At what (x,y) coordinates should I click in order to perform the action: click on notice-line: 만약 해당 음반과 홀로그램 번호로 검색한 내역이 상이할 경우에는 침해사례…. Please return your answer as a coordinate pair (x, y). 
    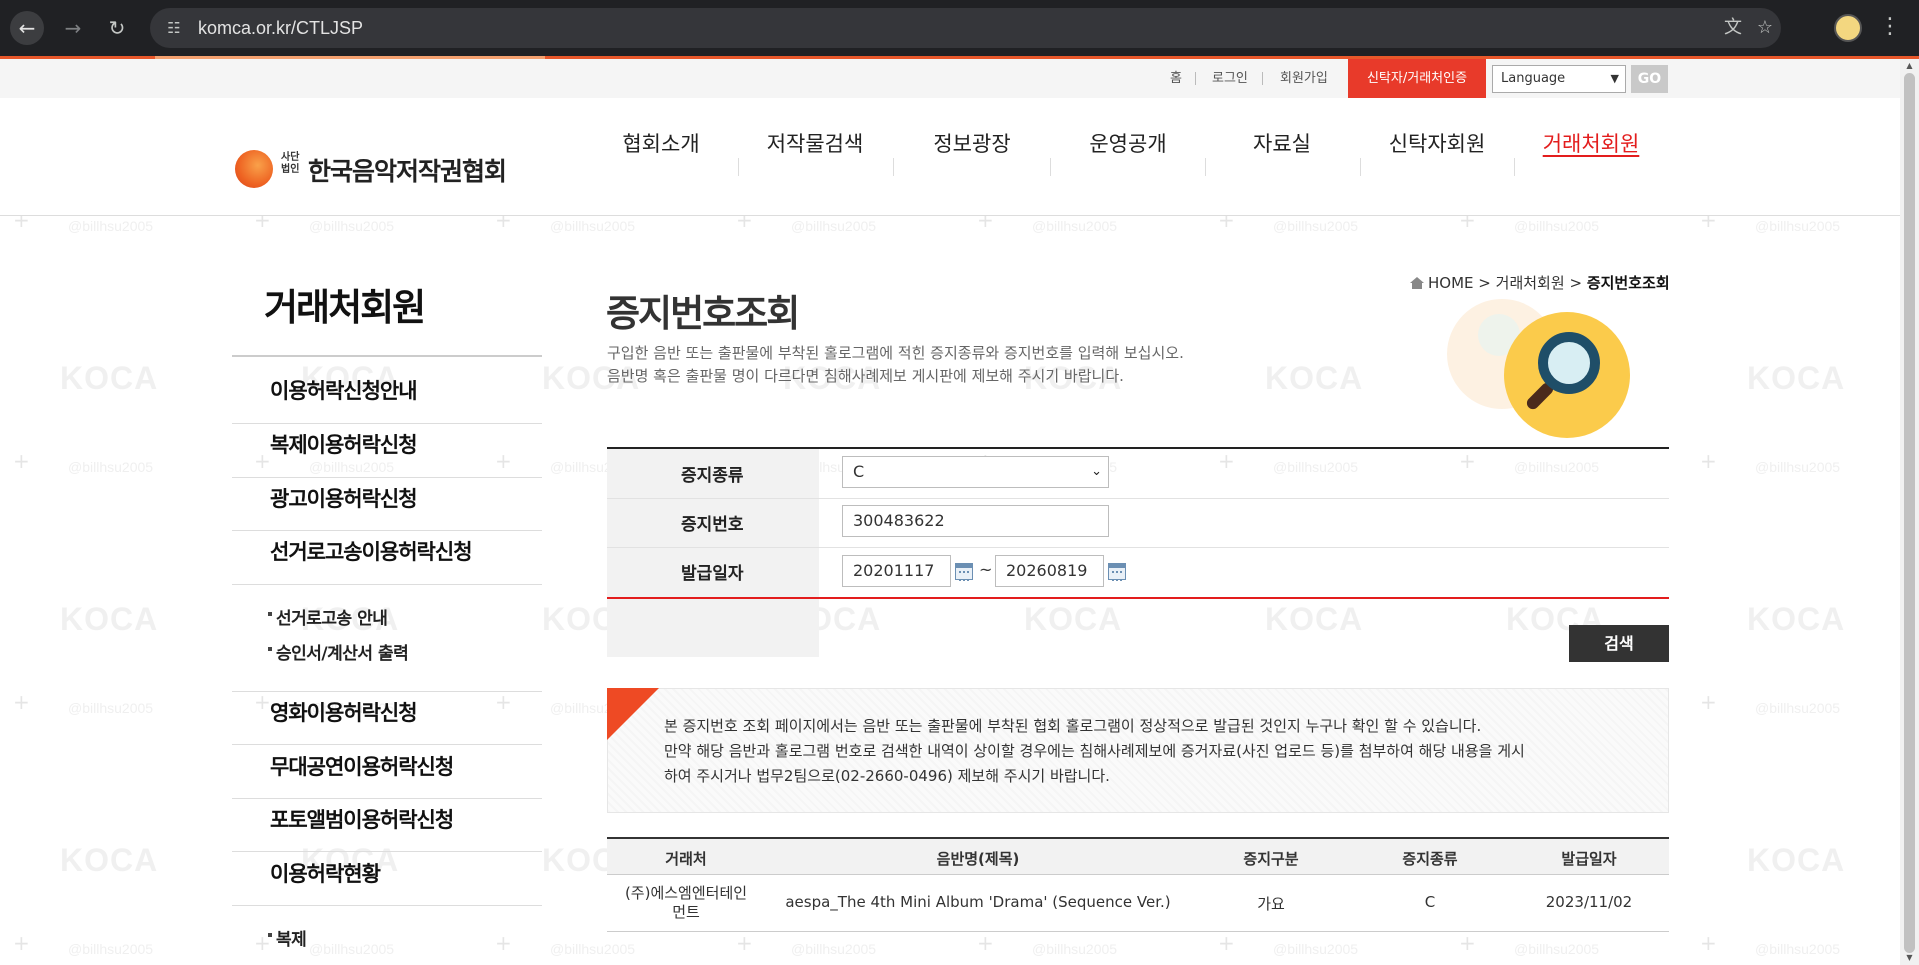
    Looking at the image, I should click on (1094, 751).